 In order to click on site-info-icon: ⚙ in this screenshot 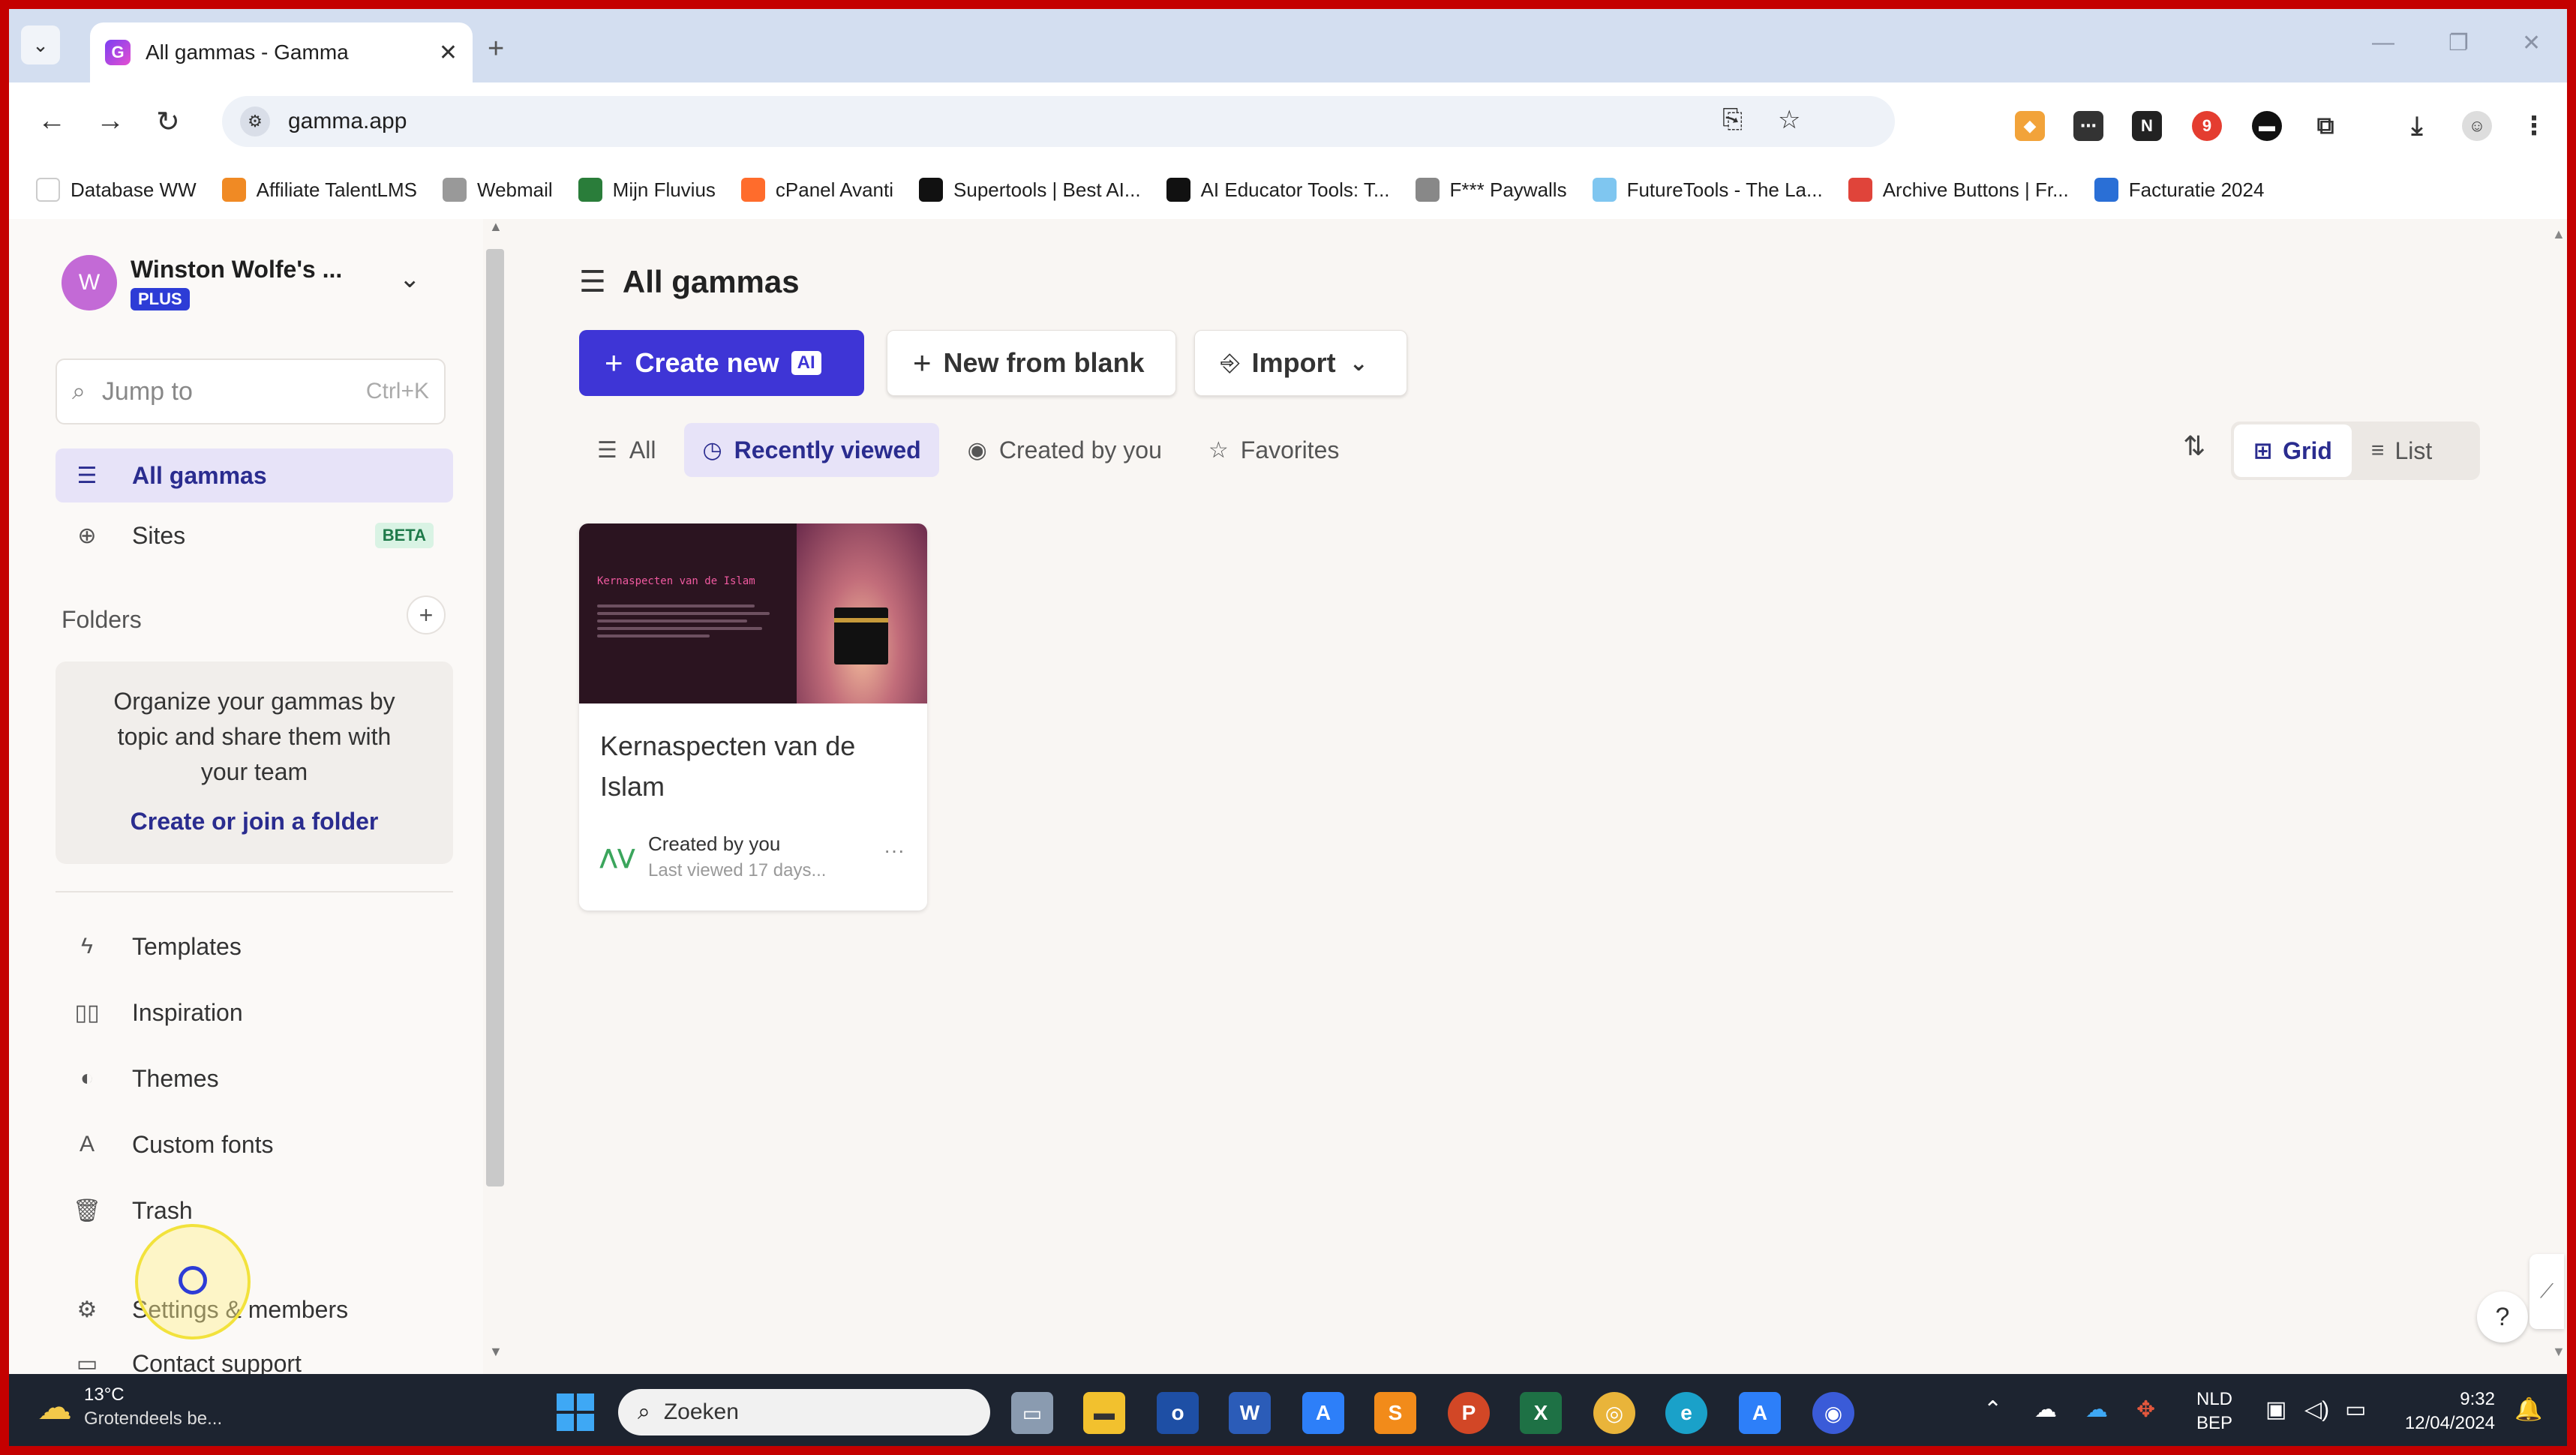, I will do `click(255, 121)`.